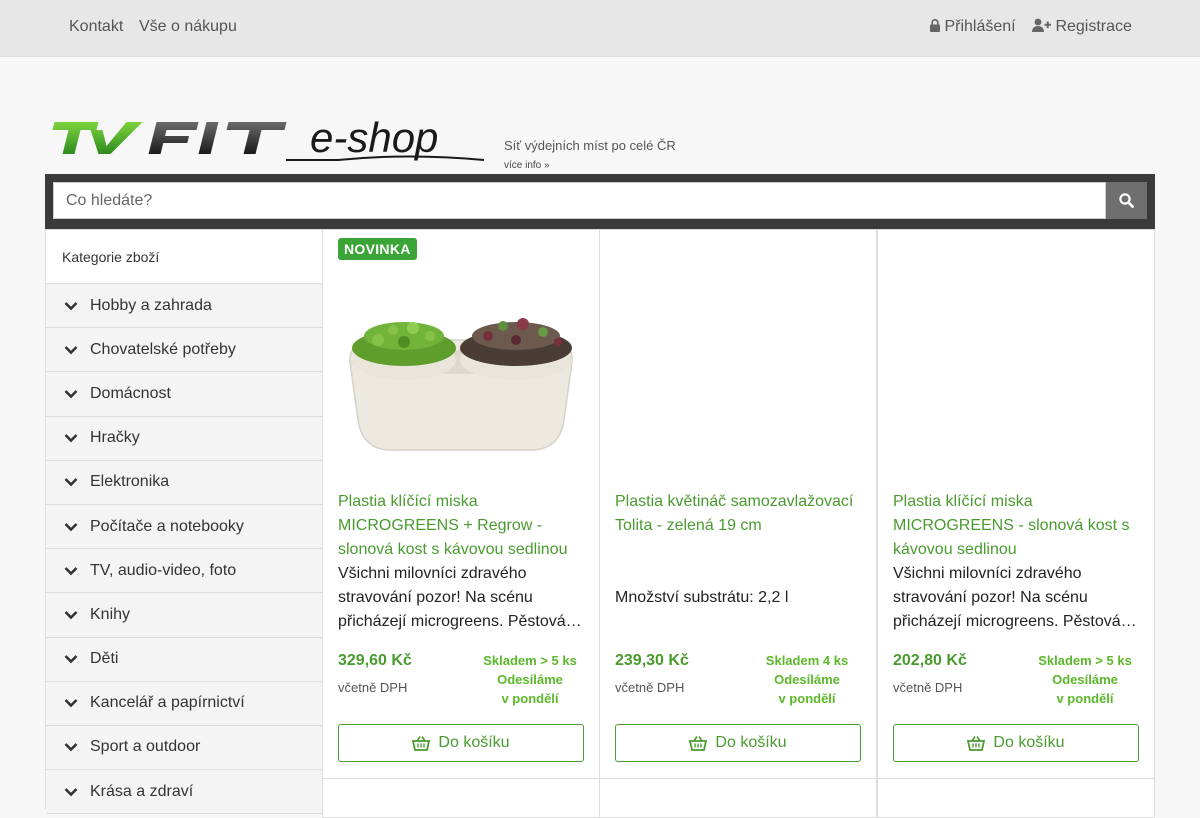 The height and width of the screenshot is (818, 1200). I want to click on search-button, so click(1126, 200).